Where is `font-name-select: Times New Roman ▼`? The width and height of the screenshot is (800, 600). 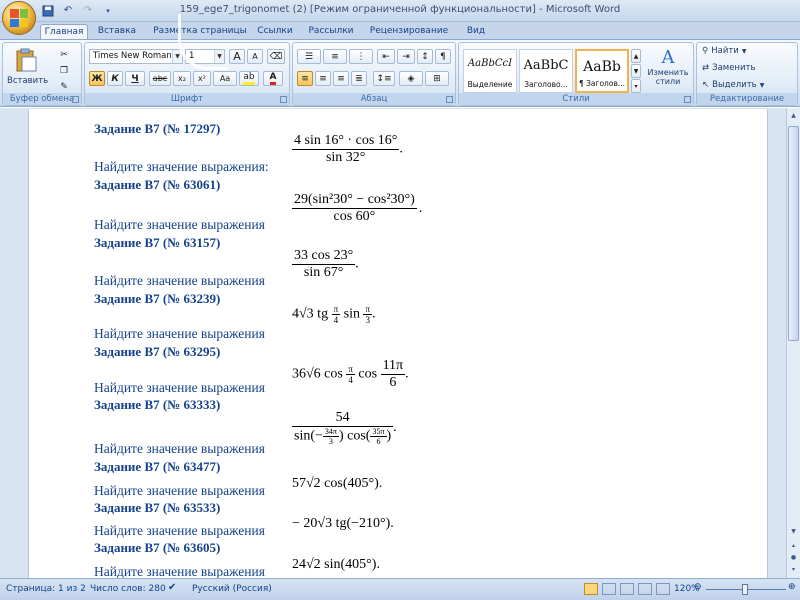 font-name-select: Times New Roman ▼ is located at coordinates (136, 56).